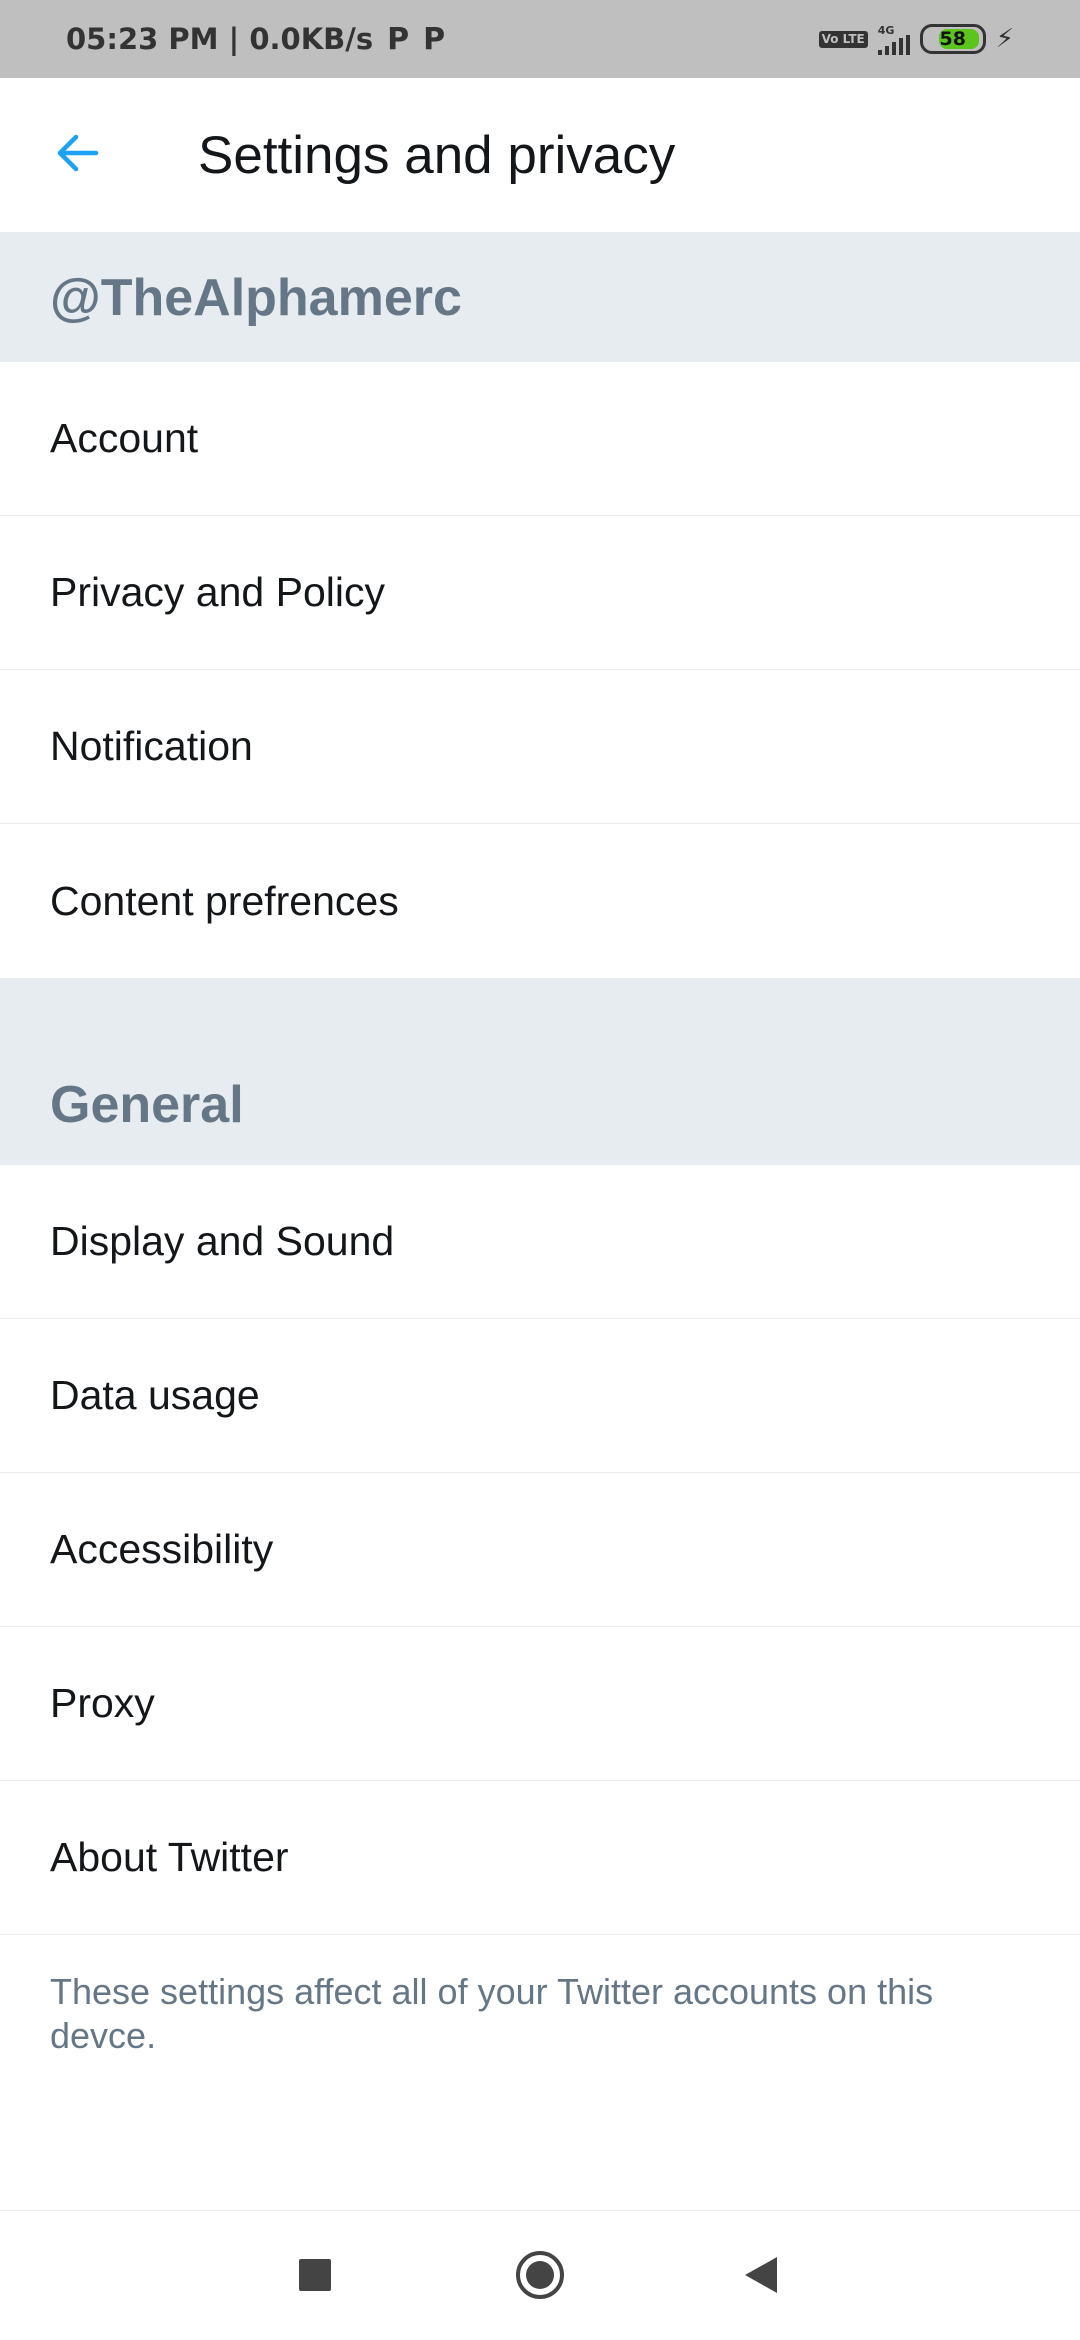  Describe the element at coordinates (315, 2275) in the screenshot. I see `recents-square-icon` at that location.